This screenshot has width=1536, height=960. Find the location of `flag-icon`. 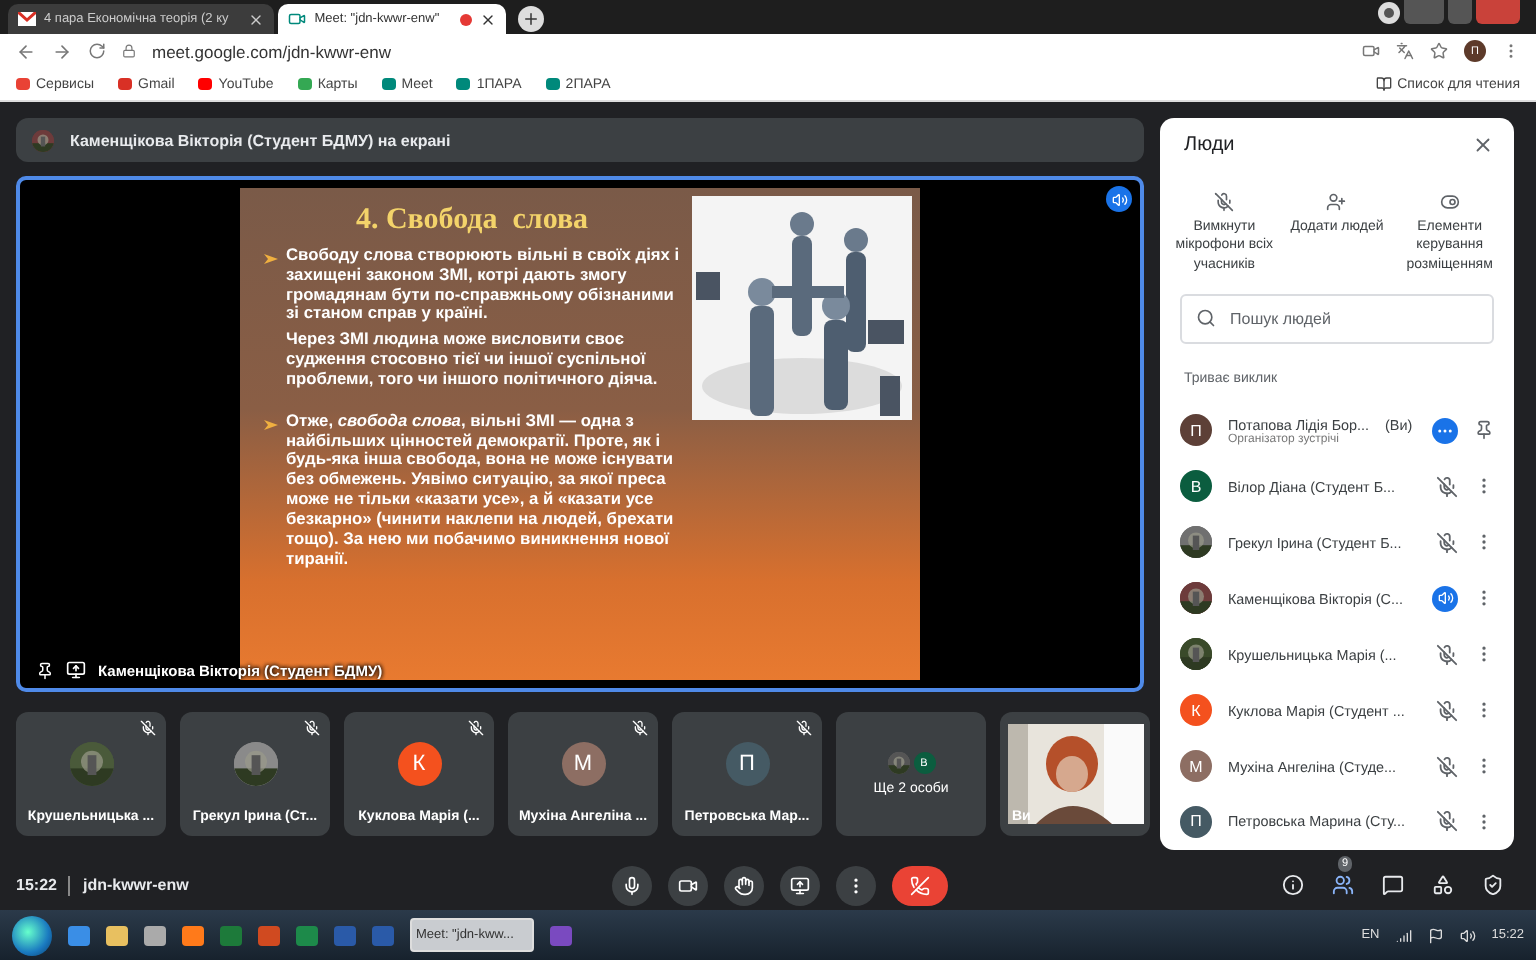

flag-icon is located at coordinates (1435, 935).